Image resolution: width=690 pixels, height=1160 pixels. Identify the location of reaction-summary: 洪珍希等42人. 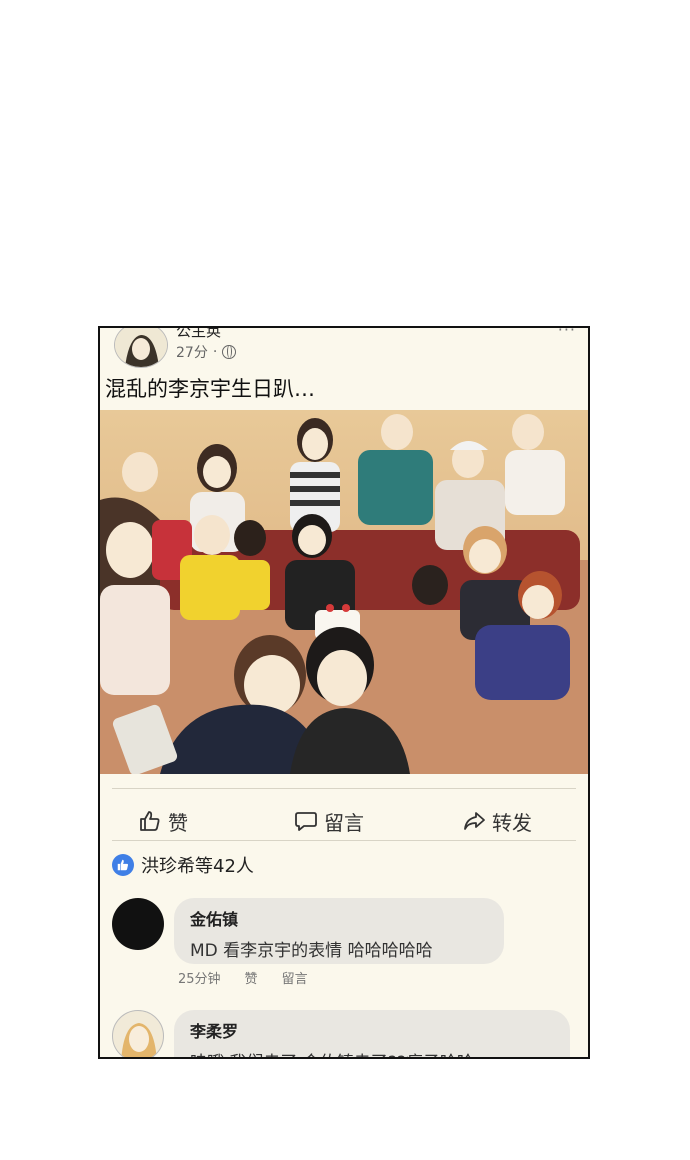
(183, 865).